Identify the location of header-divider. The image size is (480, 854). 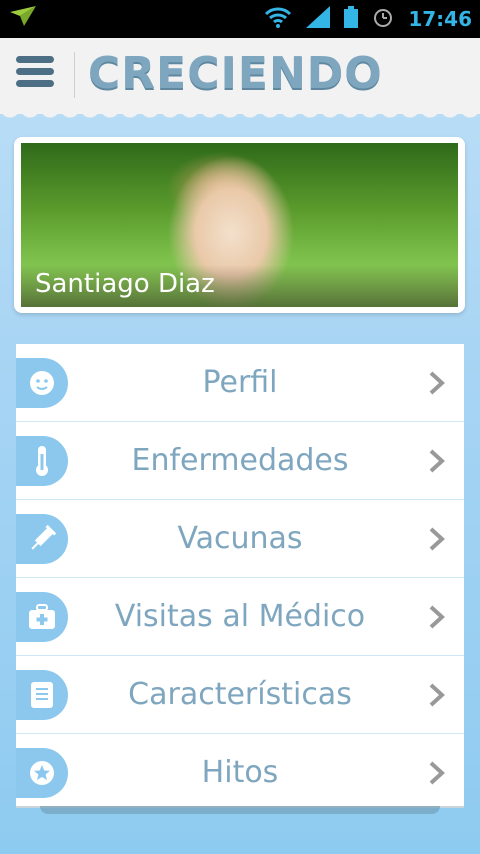
(74, 75).